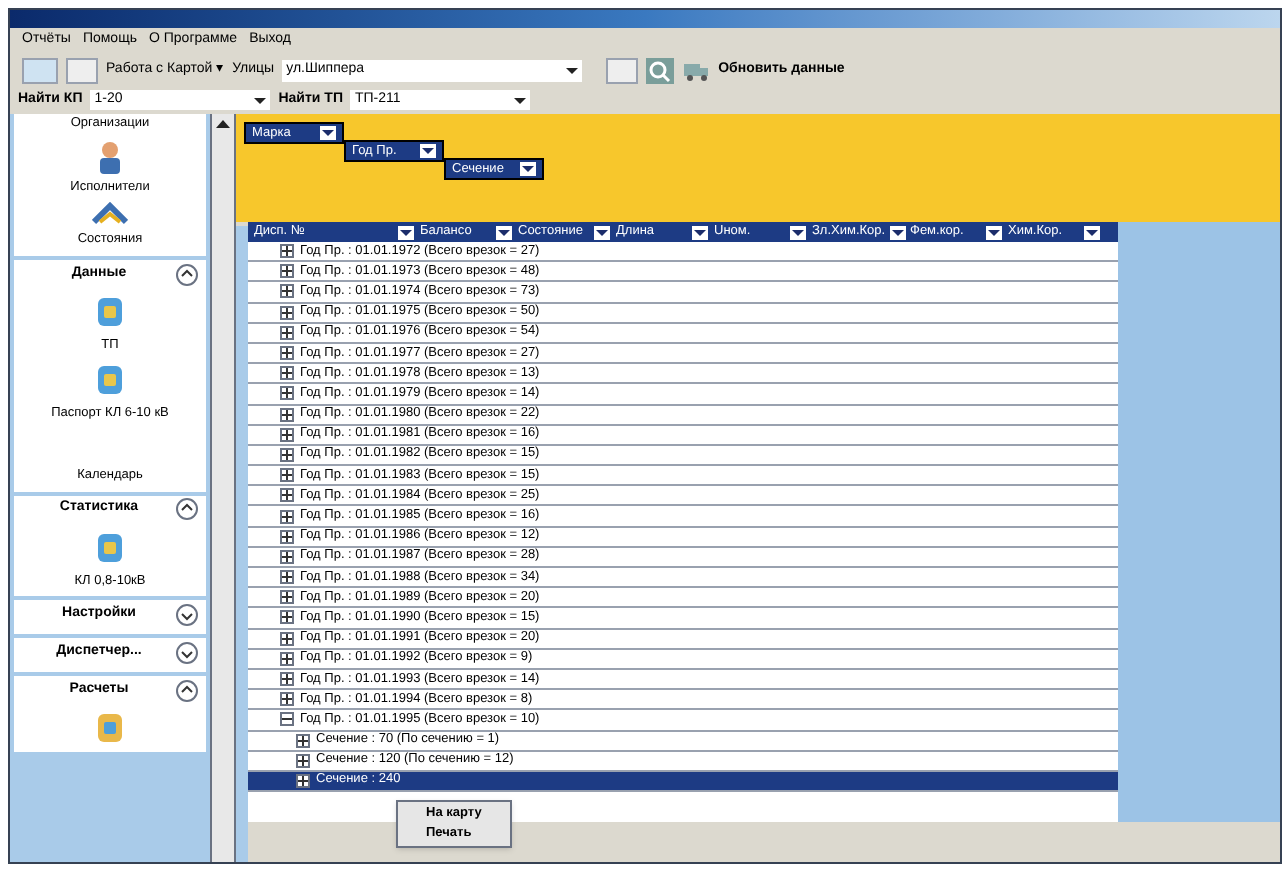 This screenshot has height=872, width=1282. What do you see at coordinates (110, 213) in the screenshot?
I see `arrows-icon` at bounding box center [110, 213].